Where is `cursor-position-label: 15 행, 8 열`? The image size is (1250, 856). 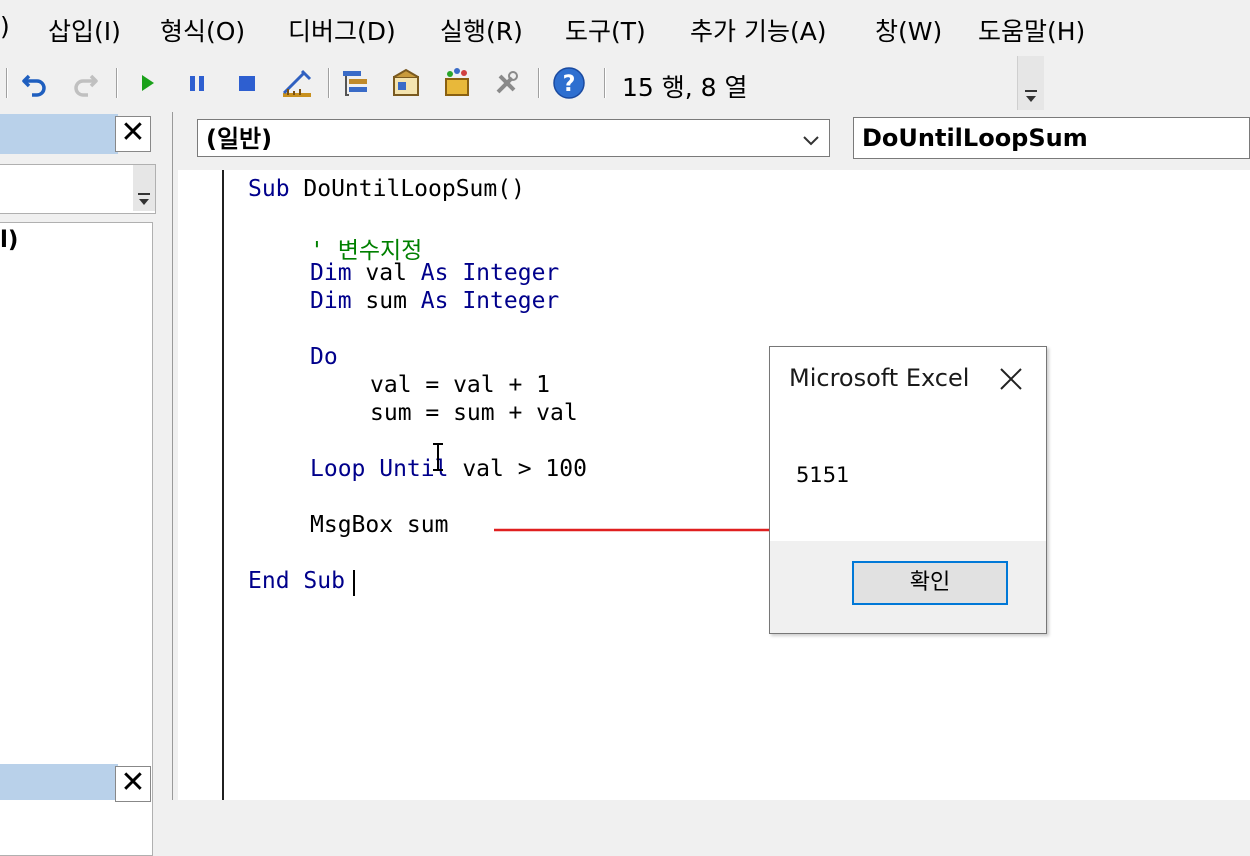 cursor-position-label: 15 행, 8 열 is located at coordinates (685, 87).